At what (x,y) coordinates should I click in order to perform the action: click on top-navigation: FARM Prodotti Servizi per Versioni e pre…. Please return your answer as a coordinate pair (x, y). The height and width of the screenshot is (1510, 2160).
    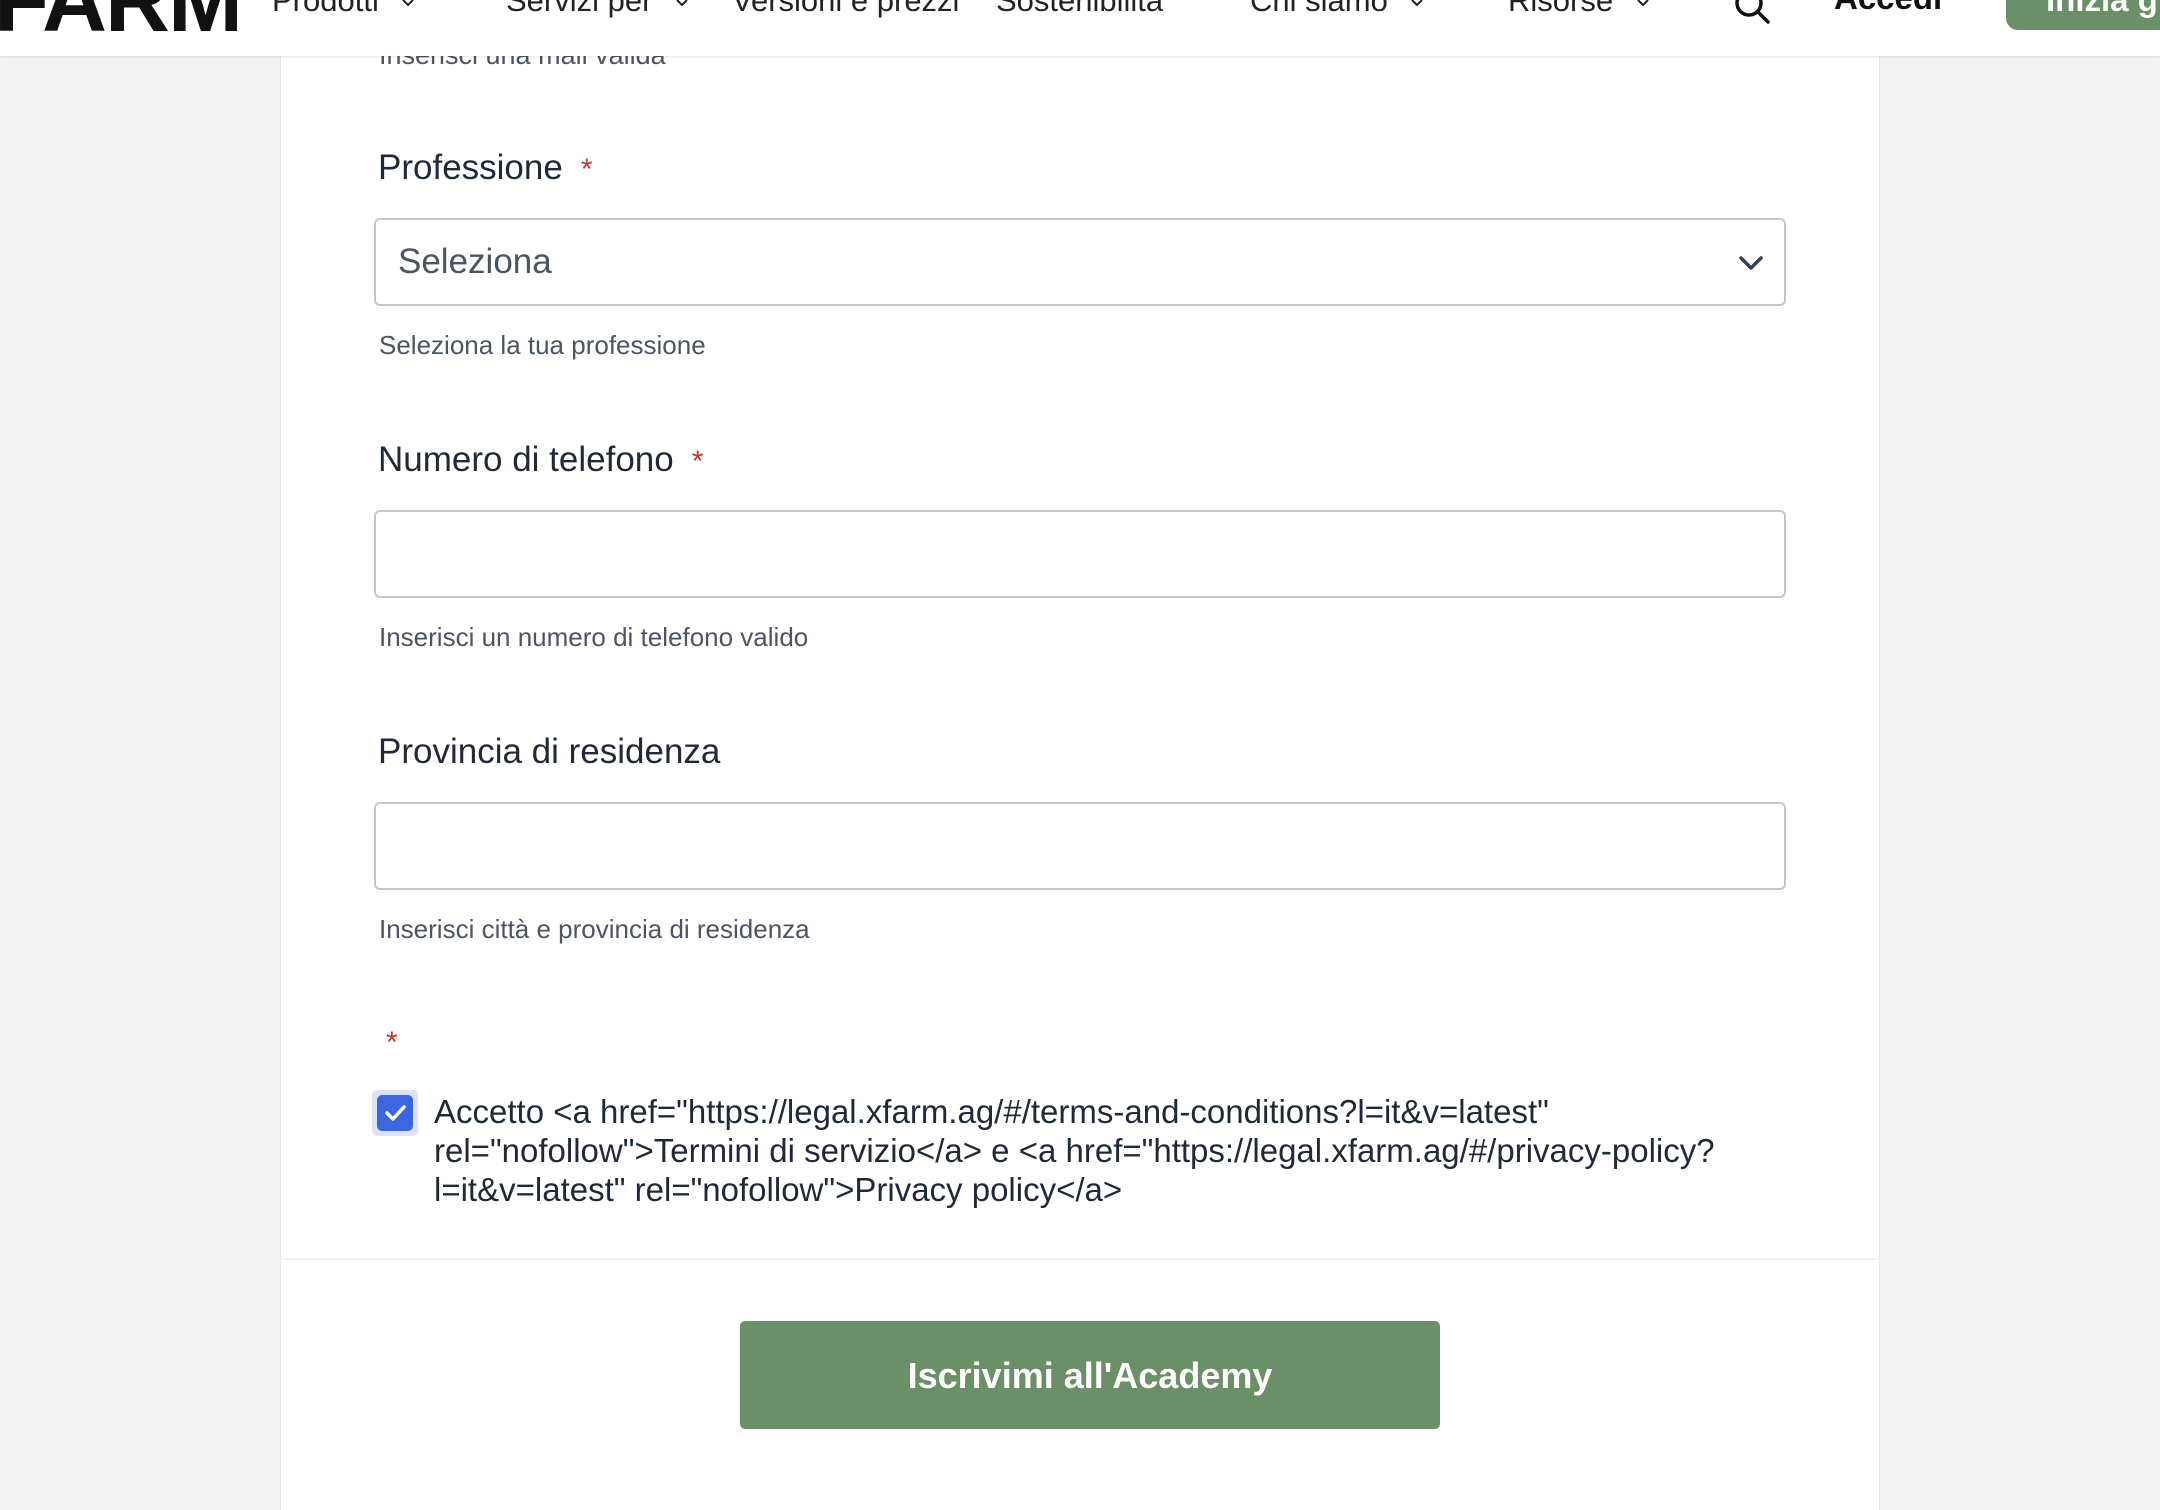
    Looking at the image, I should click on (1080, 28).